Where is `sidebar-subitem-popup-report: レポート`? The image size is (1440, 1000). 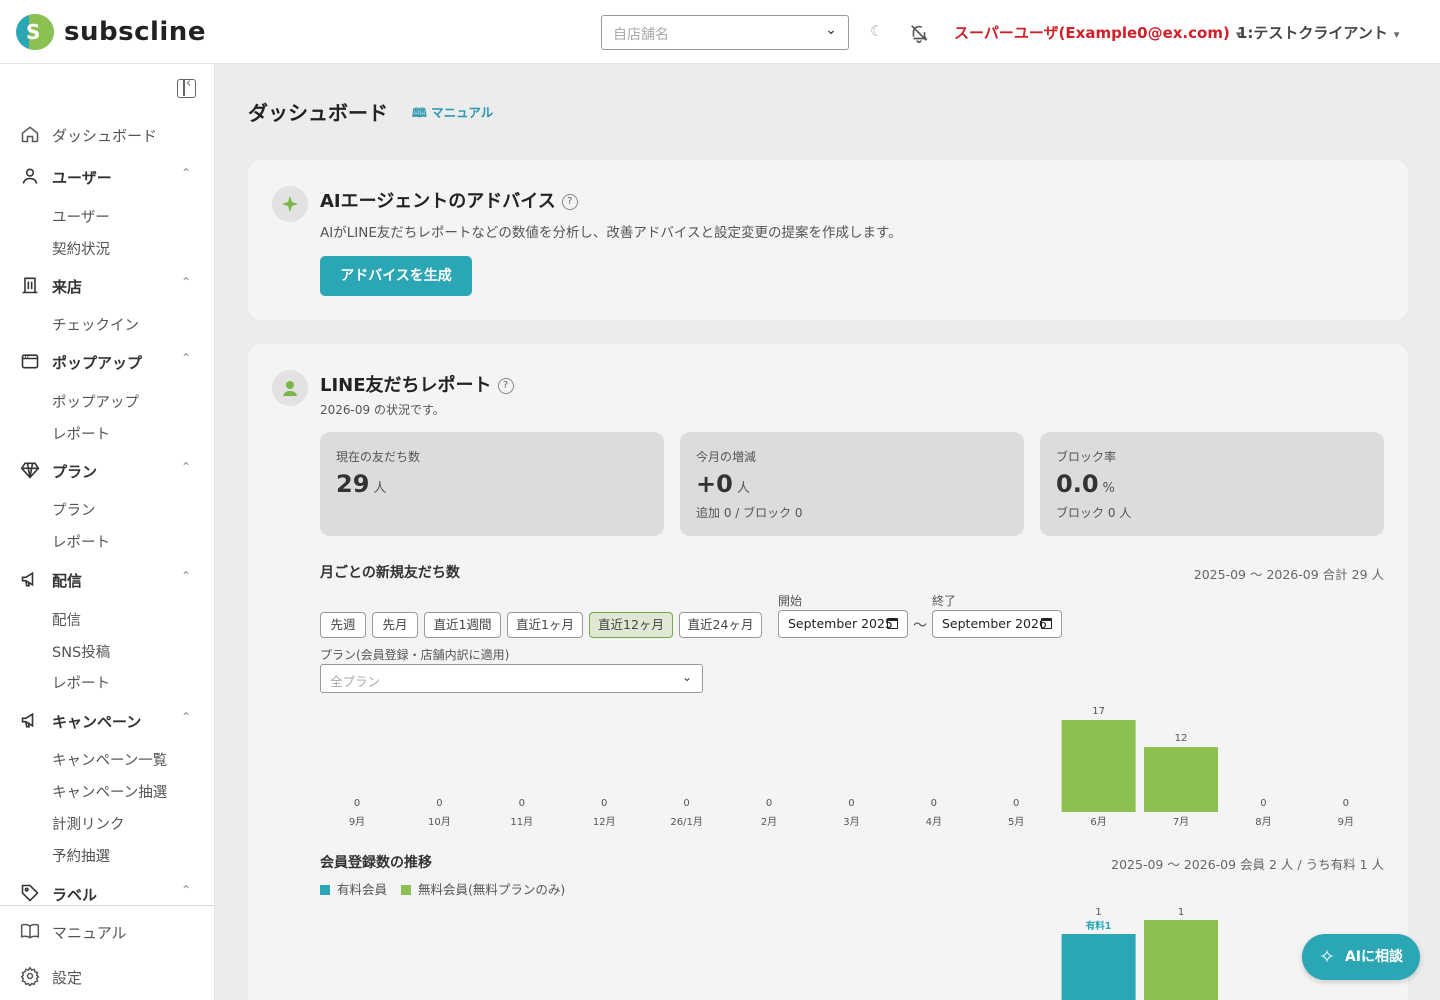 sidebar-subitem-popup-report: レポート is located at coordinates (81, 433).